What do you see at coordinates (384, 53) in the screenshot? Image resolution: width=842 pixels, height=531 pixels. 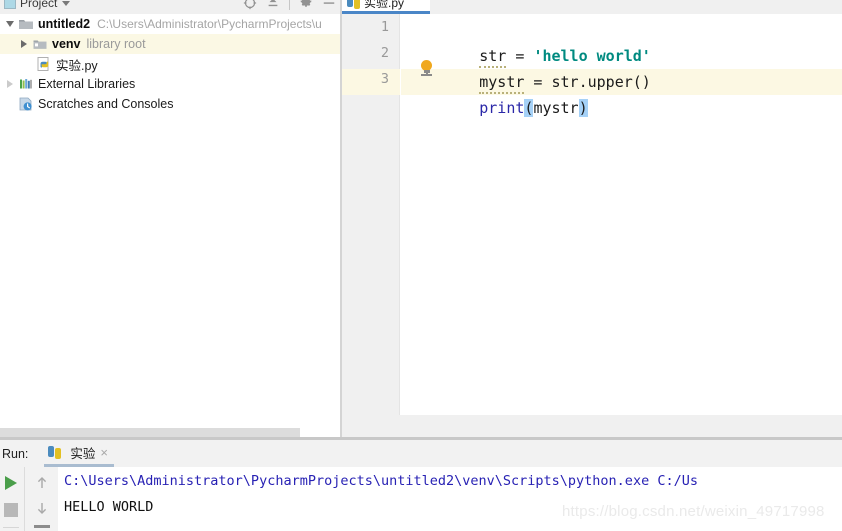 I see `gutter-line-number: 2` at bounding box center [384, 53].